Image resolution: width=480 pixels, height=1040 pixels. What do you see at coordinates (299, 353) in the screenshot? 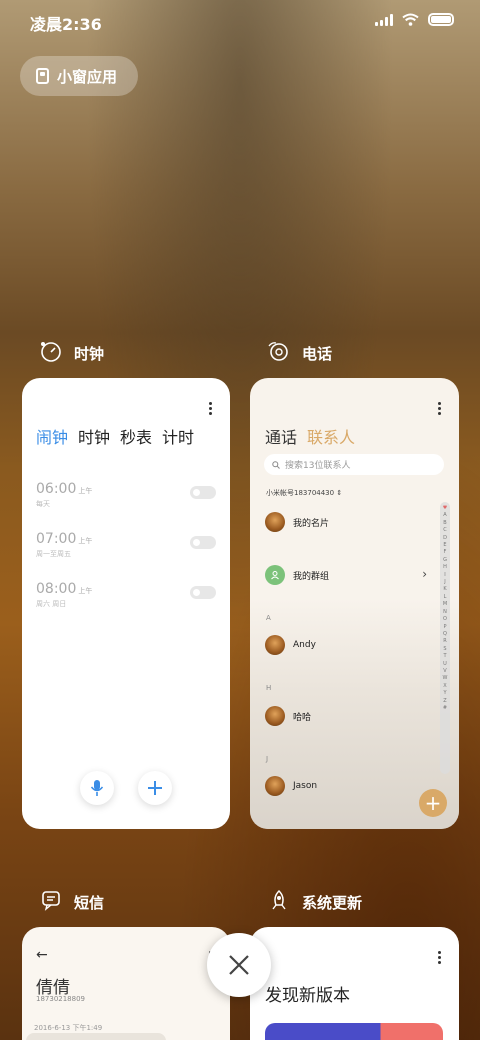
I see `app-label-phone: 电话` at bounding box center [299, 353].